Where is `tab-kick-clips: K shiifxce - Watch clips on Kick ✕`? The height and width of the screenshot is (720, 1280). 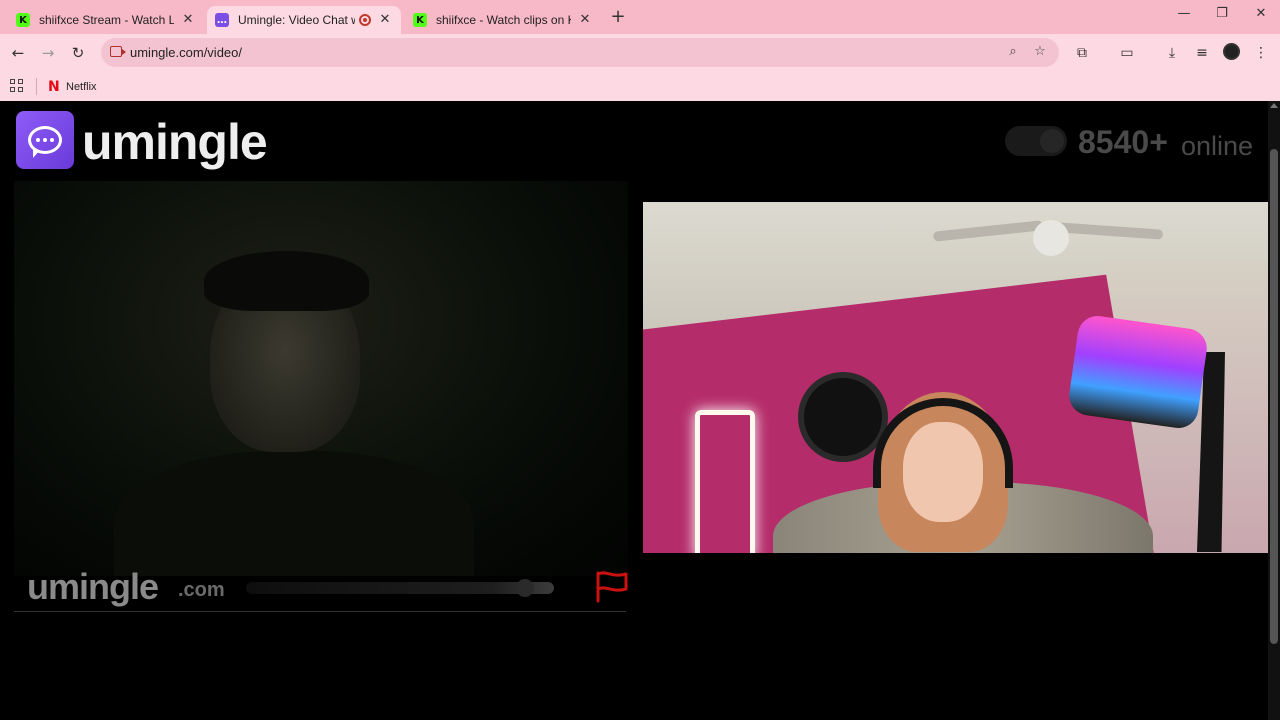 tab-kick-clips: K shiifxce - Watch clips on Kick ✕ is located at coordinates (503, 20).